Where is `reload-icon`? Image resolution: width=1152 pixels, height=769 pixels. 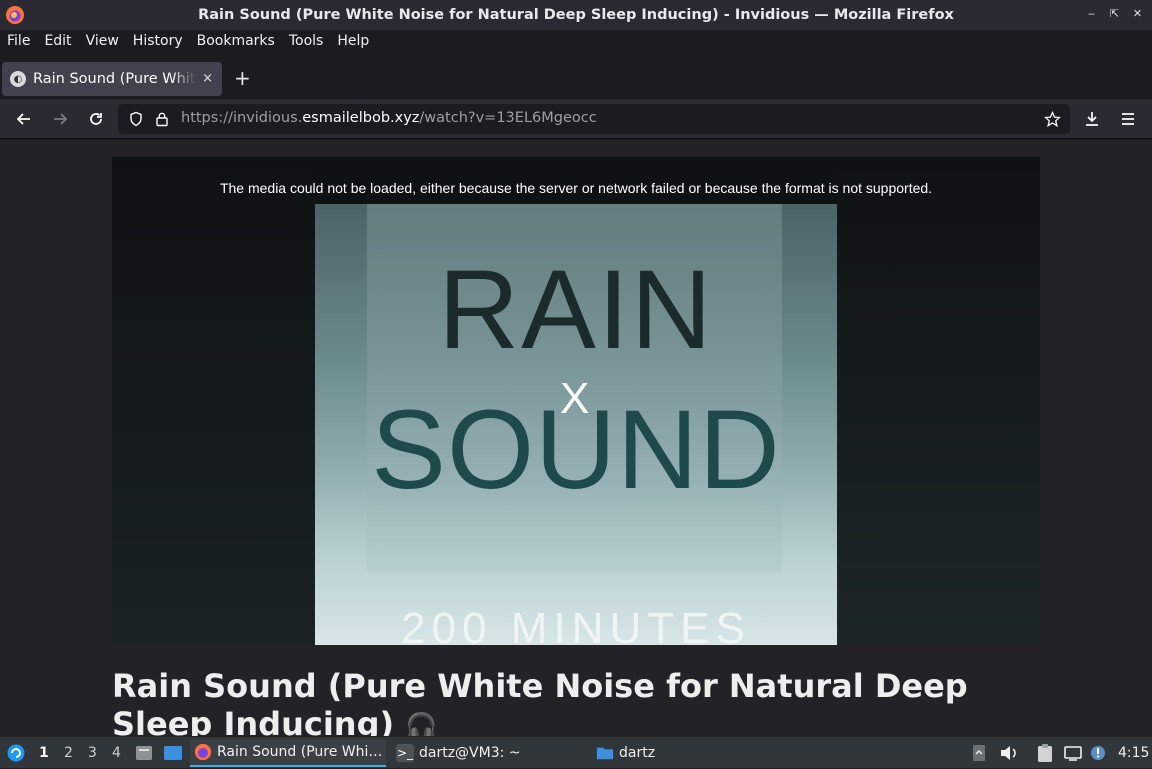 reload-icon is located at coordinates (96, 119).